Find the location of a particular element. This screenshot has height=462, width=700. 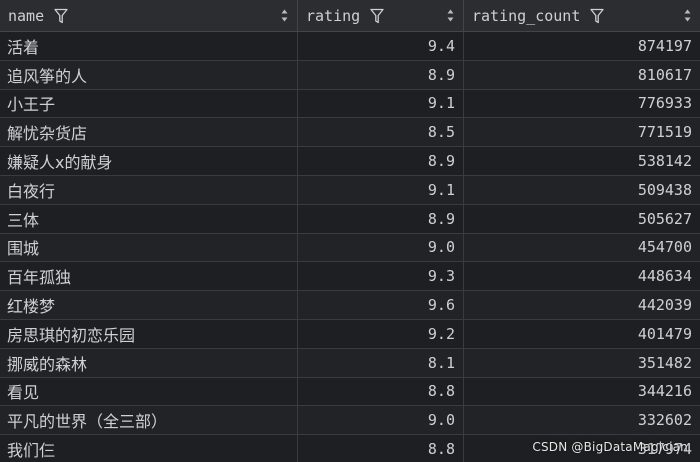

cell-rating-count: 448634 is located at coordinates (582, 276).